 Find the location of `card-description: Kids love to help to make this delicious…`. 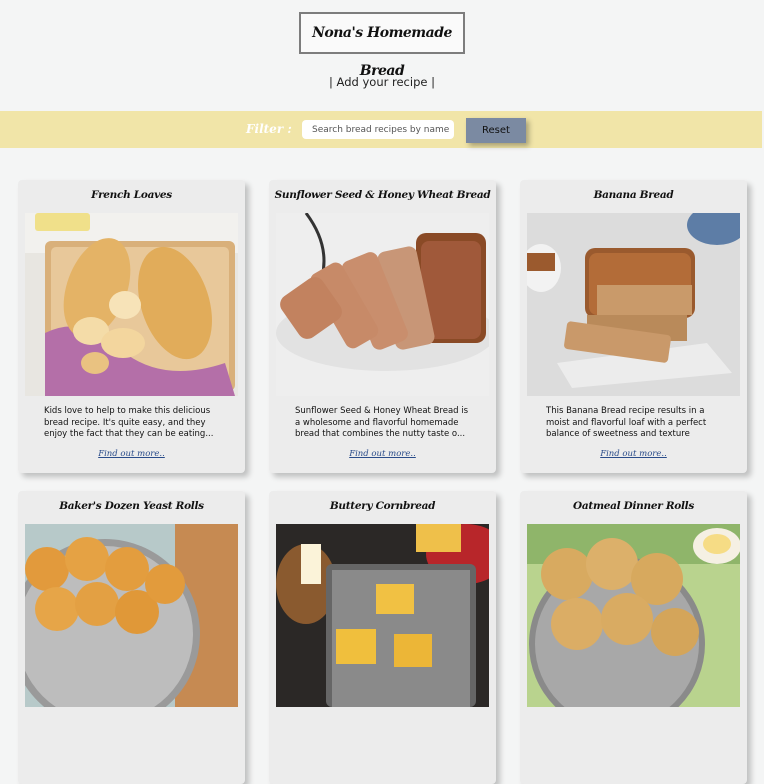

card-description: Kids love to help to make this delicious… is located at coordinates (129, 422).